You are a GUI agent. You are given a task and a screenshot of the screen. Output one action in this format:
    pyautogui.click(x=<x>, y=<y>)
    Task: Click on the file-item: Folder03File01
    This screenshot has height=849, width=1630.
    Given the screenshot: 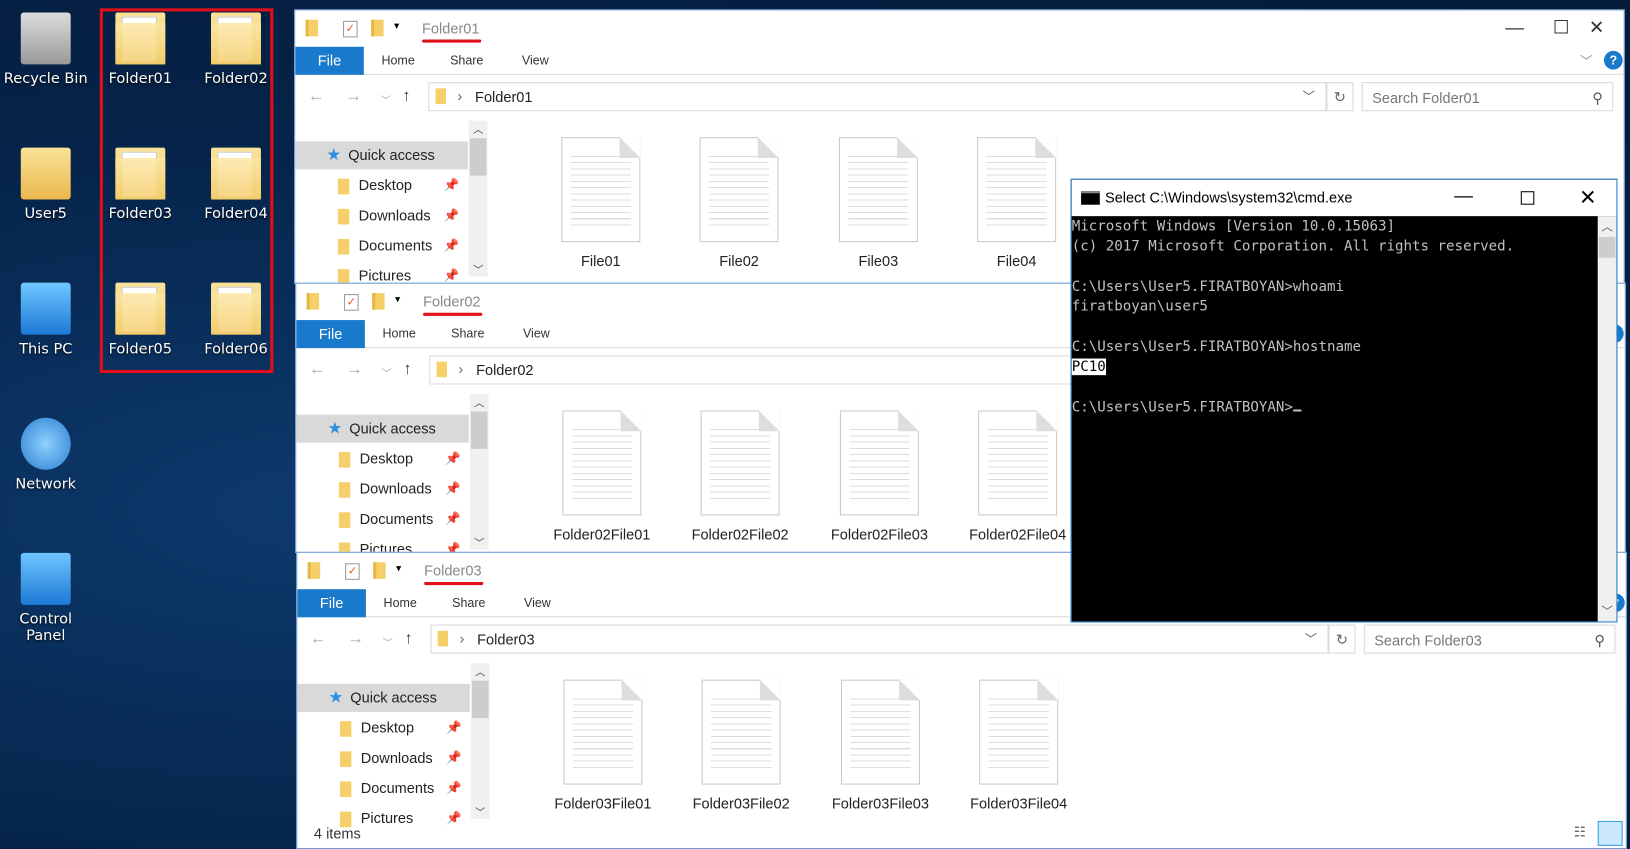 What is the action you would take?
    pyautogui.click(x=603, y=745)
    